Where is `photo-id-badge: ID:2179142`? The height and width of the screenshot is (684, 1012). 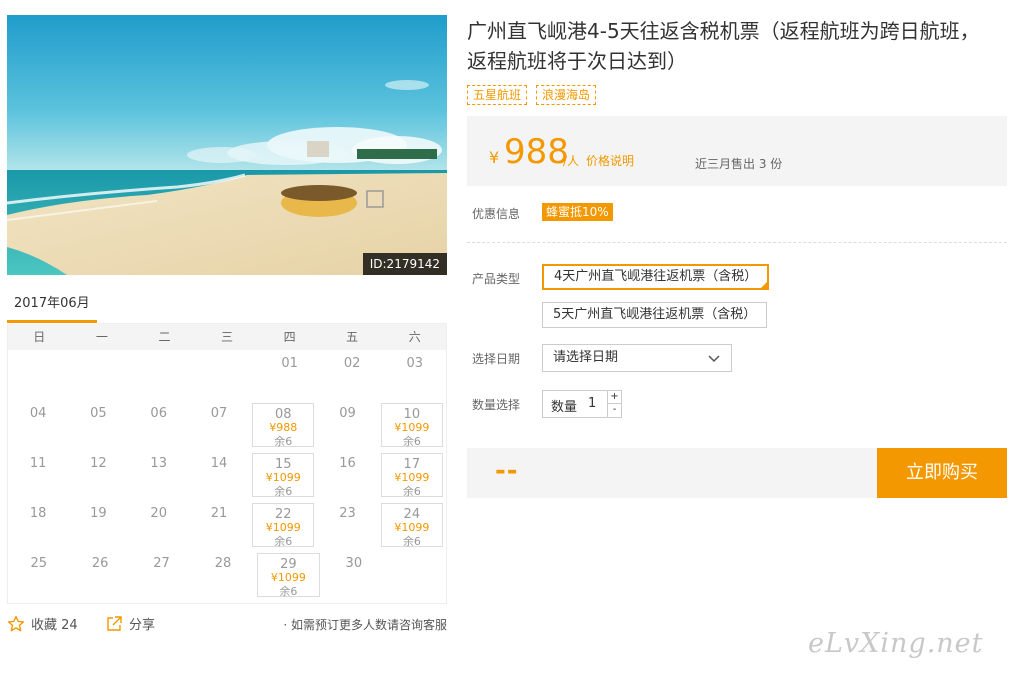
photo-id-badge: ID:2179142 is located at coordinates (404, 264).